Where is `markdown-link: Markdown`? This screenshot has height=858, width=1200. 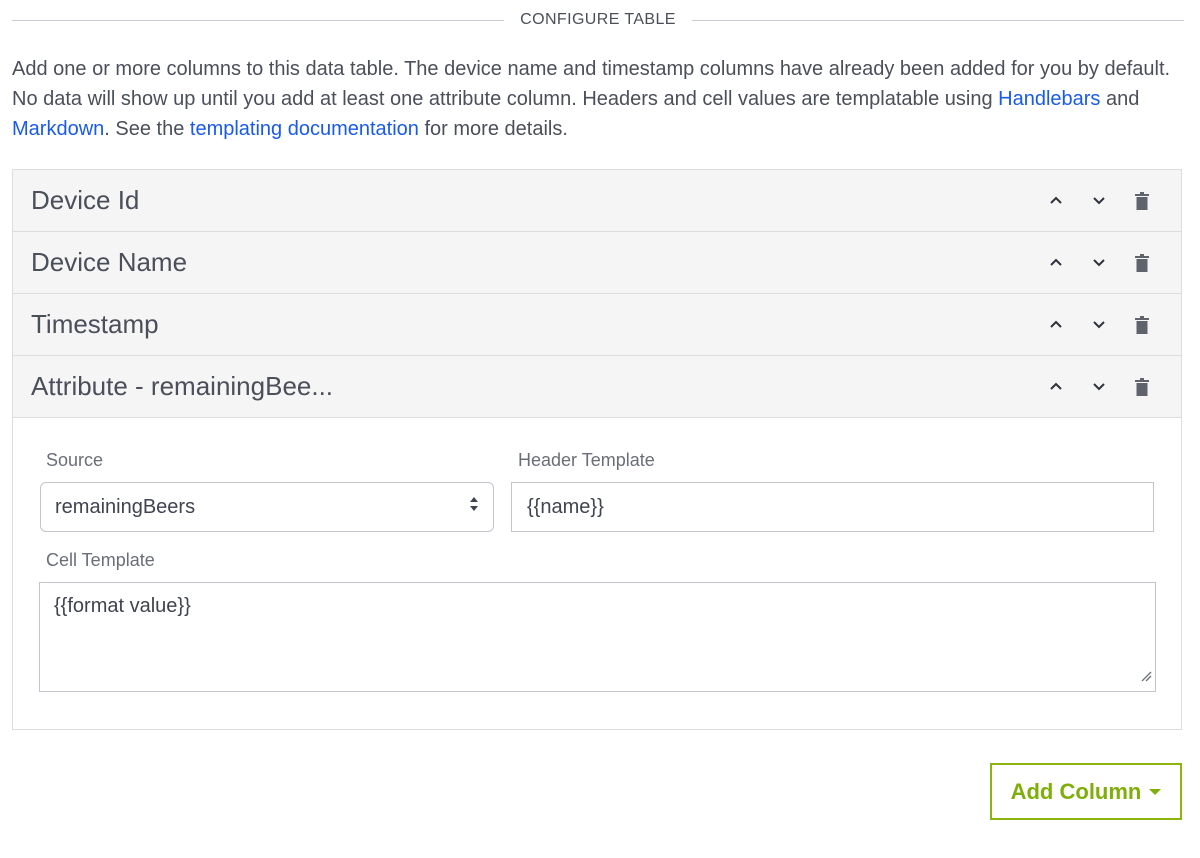 markdown-link: Markdown is located at coordinates (58, 129).